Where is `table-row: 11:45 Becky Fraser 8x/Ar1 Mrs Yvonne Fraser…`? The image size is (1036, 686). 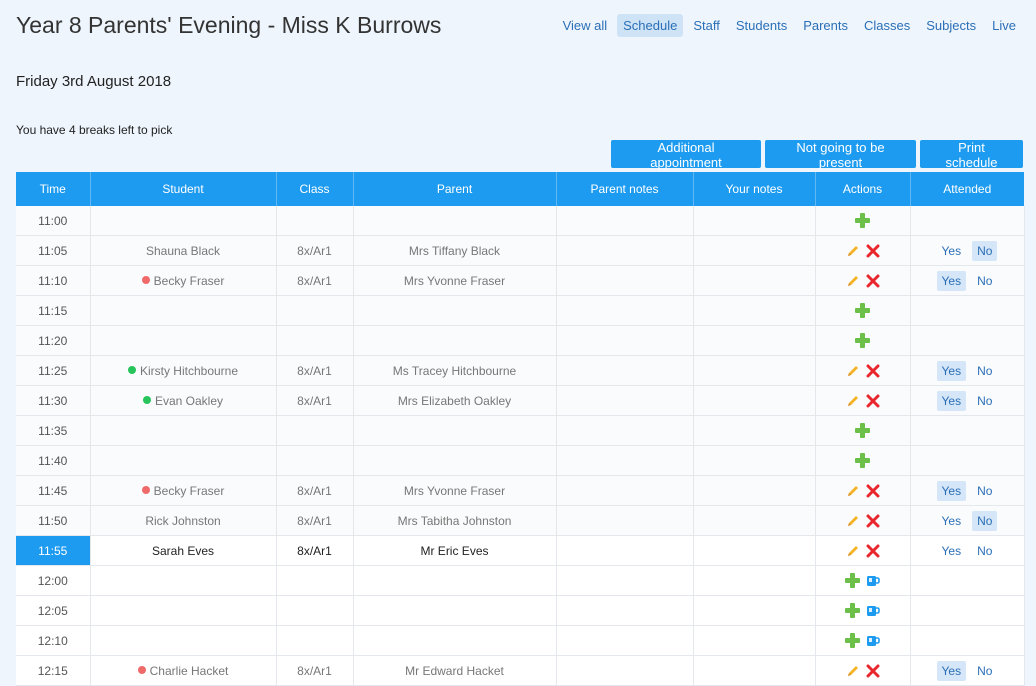
table-row: 11:45 Becky Fraser 8x/Ar1 Mrs Yvonne Fraser… is located at coordinates (520, 490).